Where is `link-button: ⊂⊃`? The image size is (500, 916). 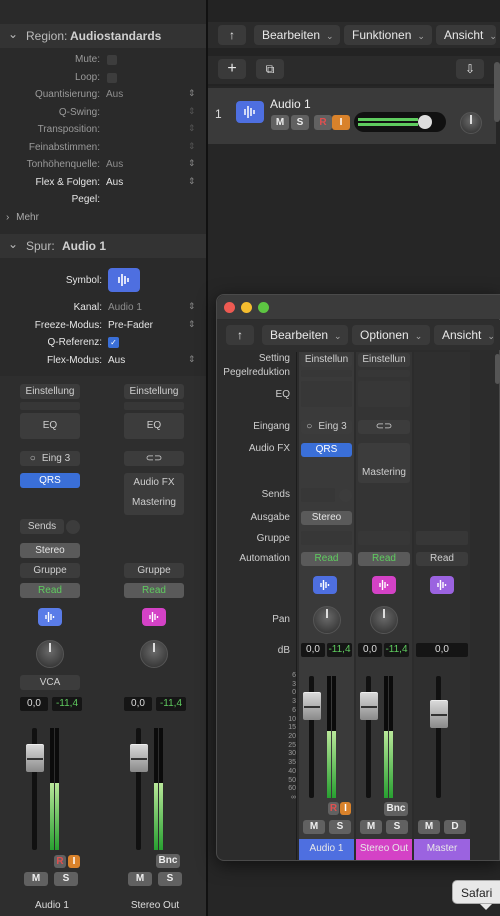
link-button: ⊂⊃ is located at coordinates (384, 427).